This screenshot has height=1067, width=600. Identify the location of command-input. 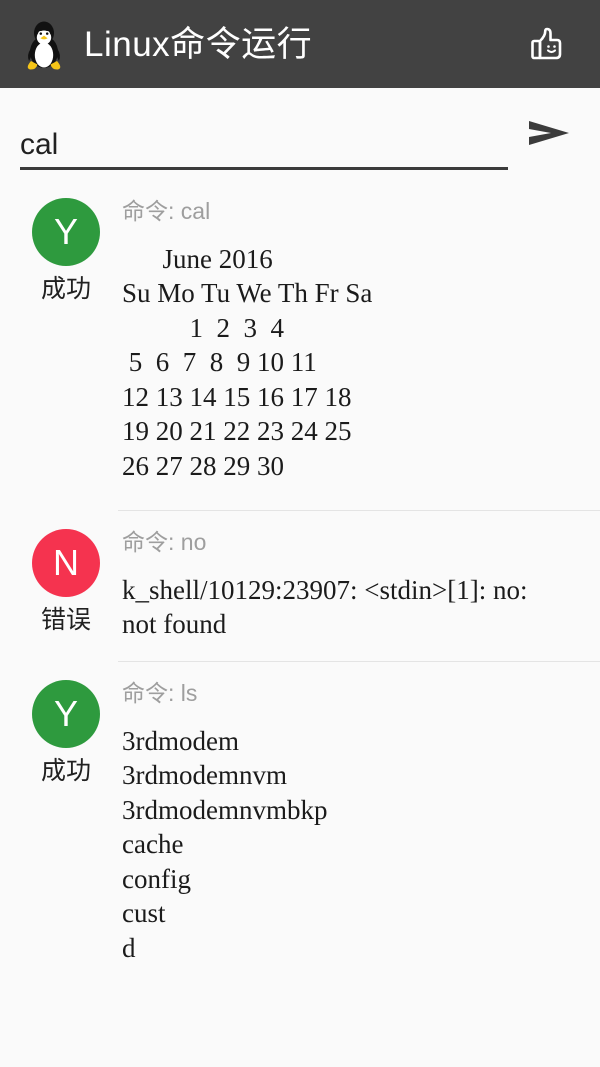
(264, 147).